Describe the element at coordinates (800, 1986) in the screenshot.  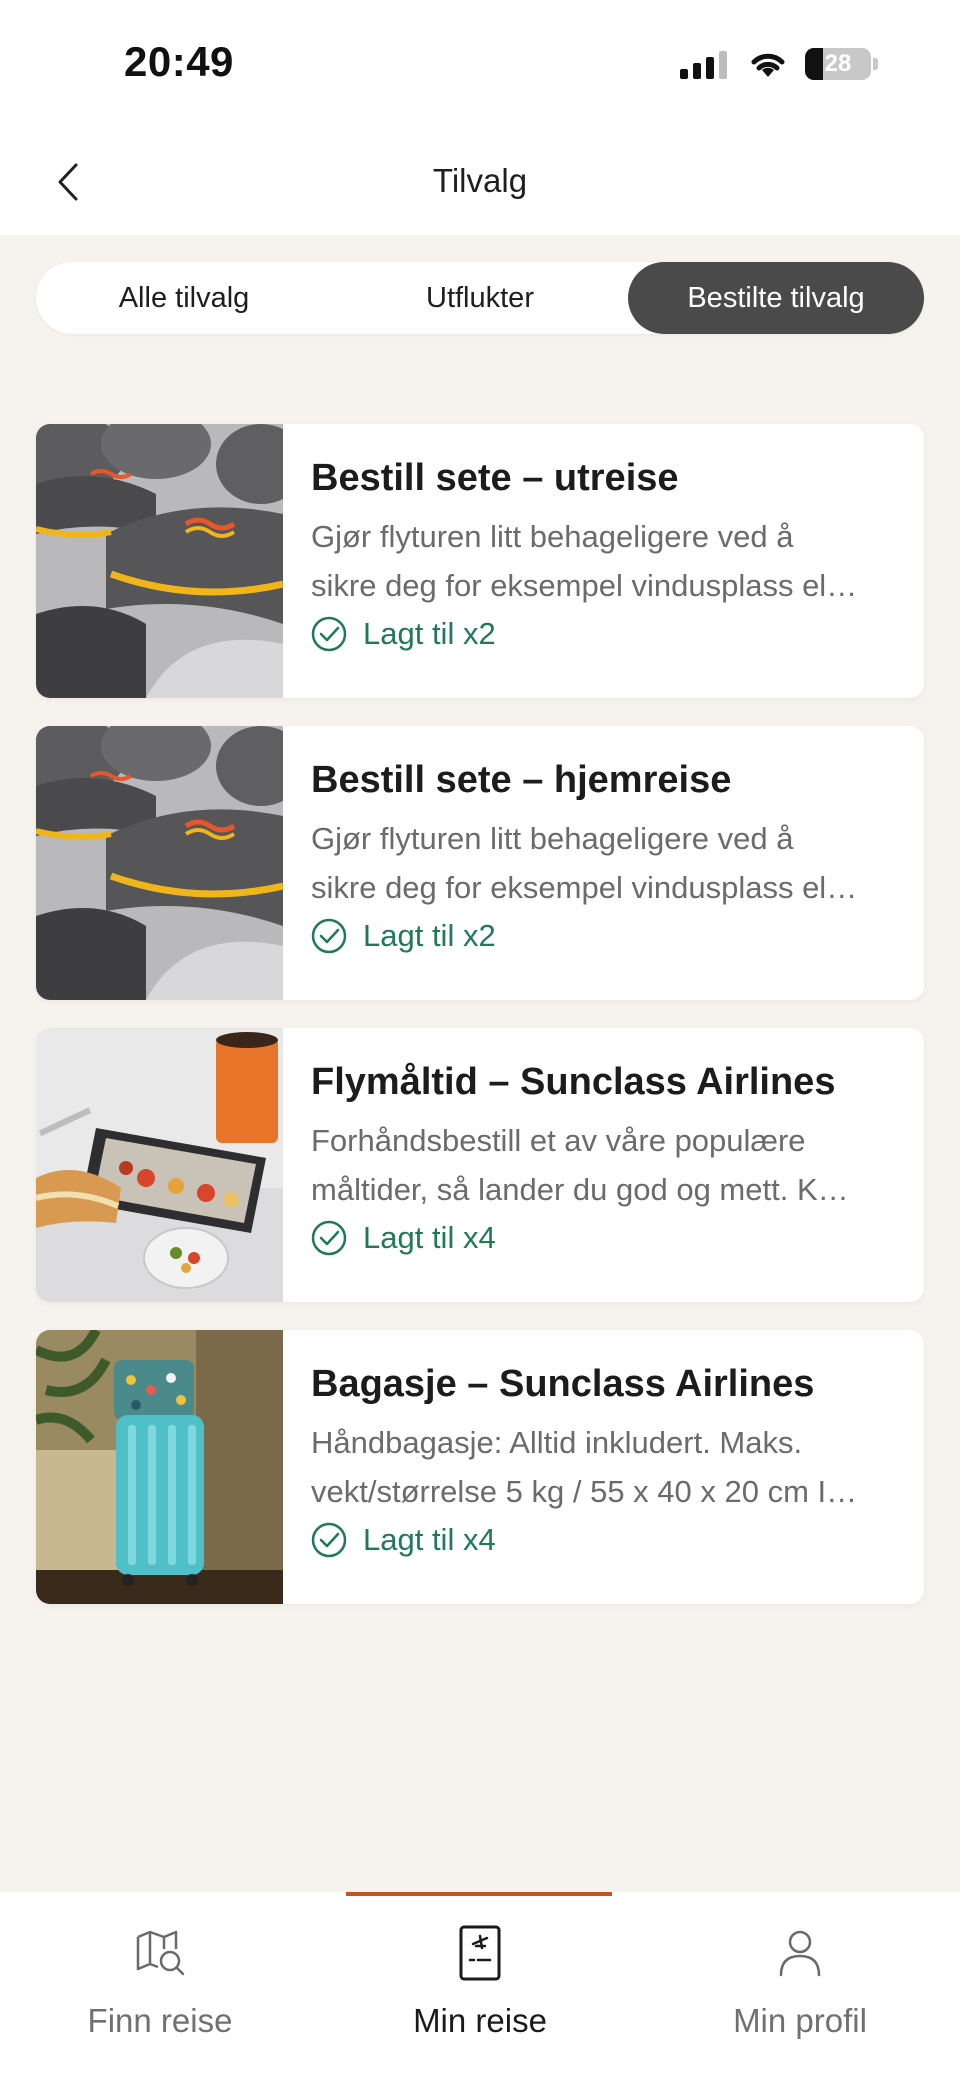
I see `nav-min-profil: Min profil` at that location.